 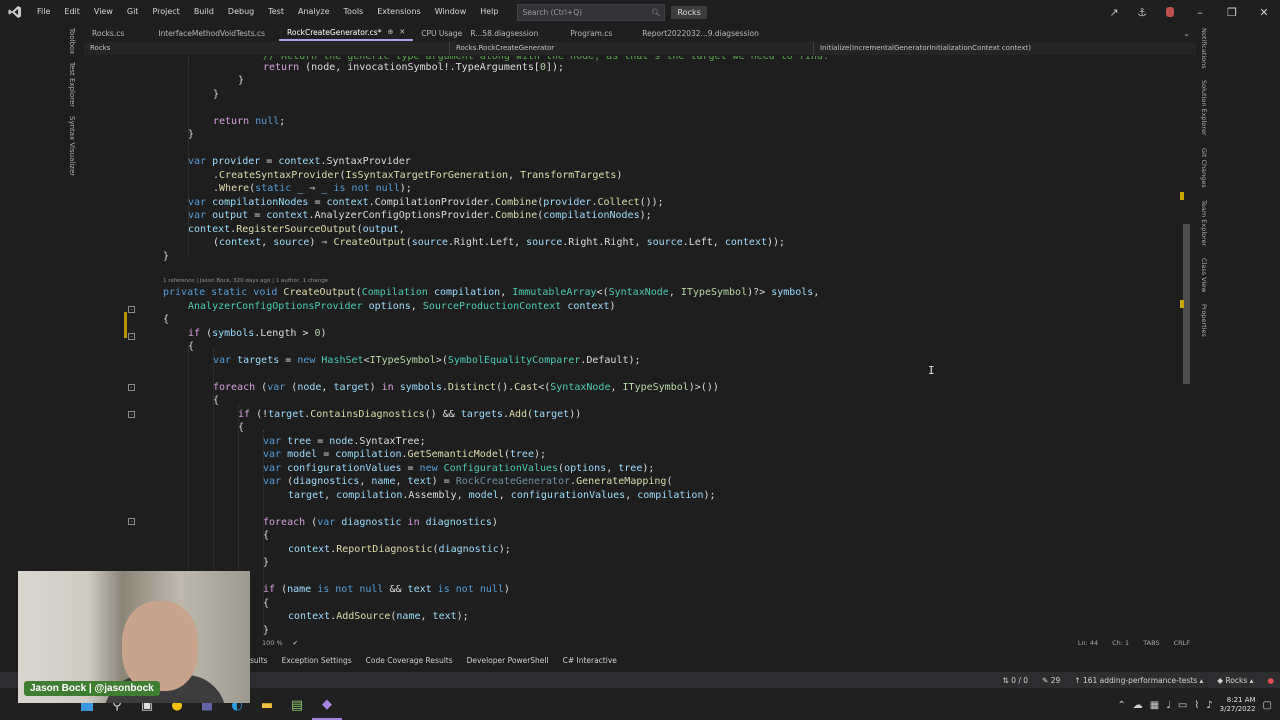 I want to click on restore-button: ❐, so click(x=1232, y=12).